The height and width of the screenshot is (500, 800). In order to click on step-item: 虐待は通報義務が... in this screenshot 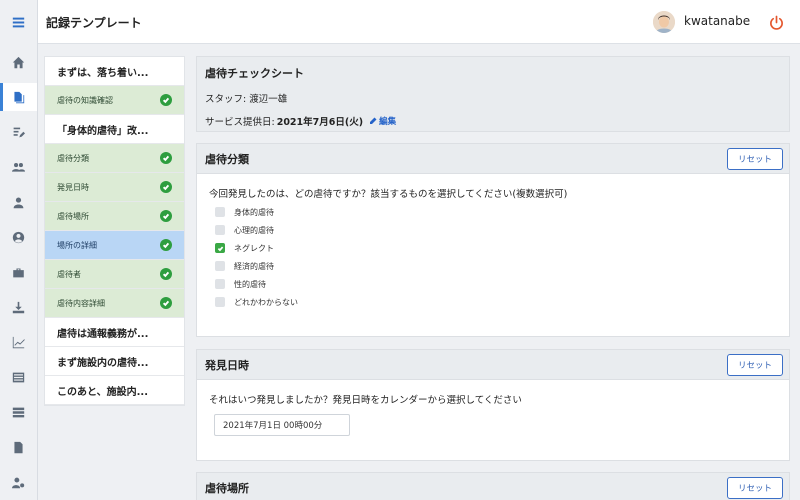, I will do `click(114, 332)`.